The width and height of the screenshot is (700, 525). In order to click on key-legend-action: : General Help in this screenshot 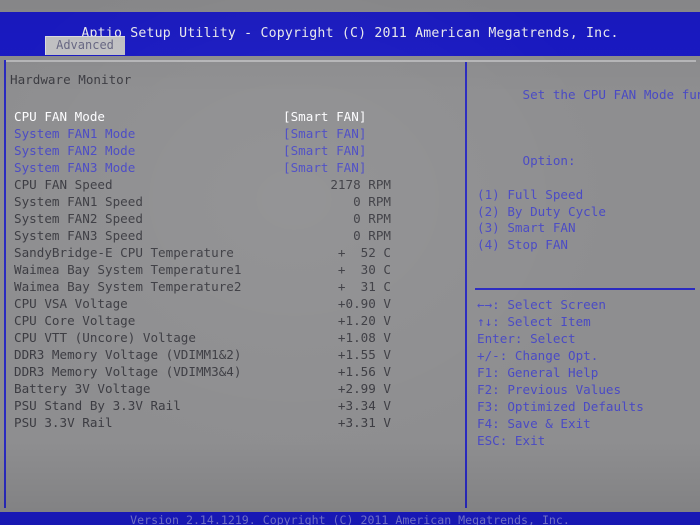, I will do `click(545, 372)`.